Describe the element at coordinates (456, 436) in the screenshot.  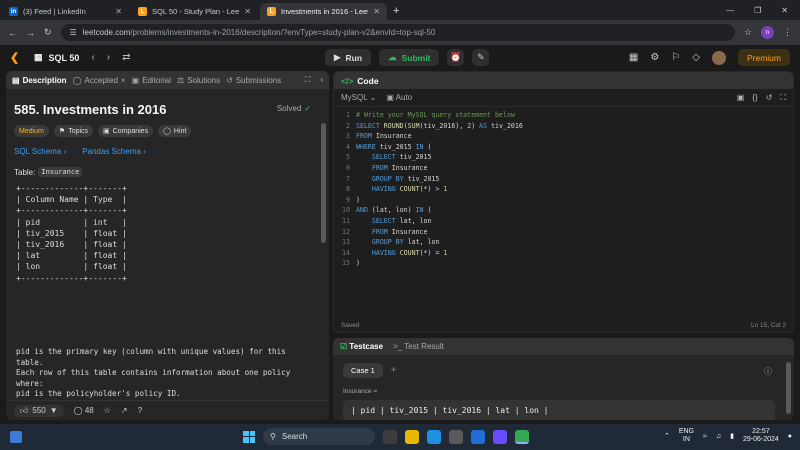
I see `store-icon` at that location.